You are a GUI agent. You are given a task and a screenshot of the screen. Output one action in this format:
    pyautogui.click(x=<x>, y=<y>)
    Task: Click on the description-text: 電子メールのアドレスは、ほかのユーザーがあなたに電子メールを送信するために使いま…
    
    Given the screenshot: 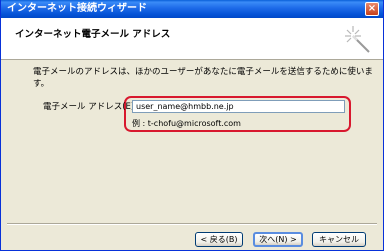 What is the action you would take?
    pyautogui.click(x=203, y=78)
    